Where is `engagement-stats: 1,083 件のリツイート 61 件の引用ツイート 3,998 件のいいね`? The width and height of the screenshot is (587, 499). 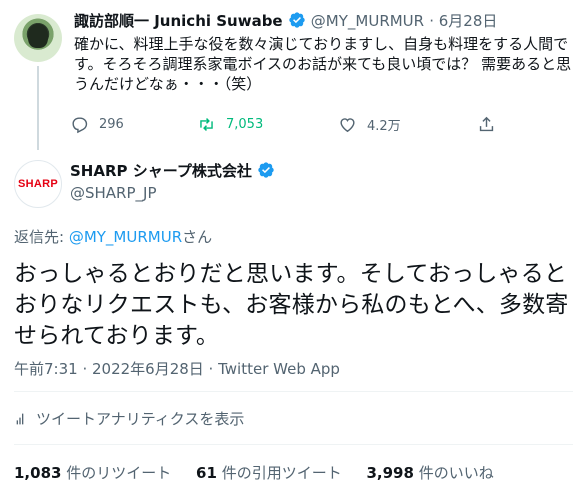 engagement-stats: 1,083 件のリツイート 61 件の引用ツイート 3,998 件のいいね is located at coordinates (264, 472).